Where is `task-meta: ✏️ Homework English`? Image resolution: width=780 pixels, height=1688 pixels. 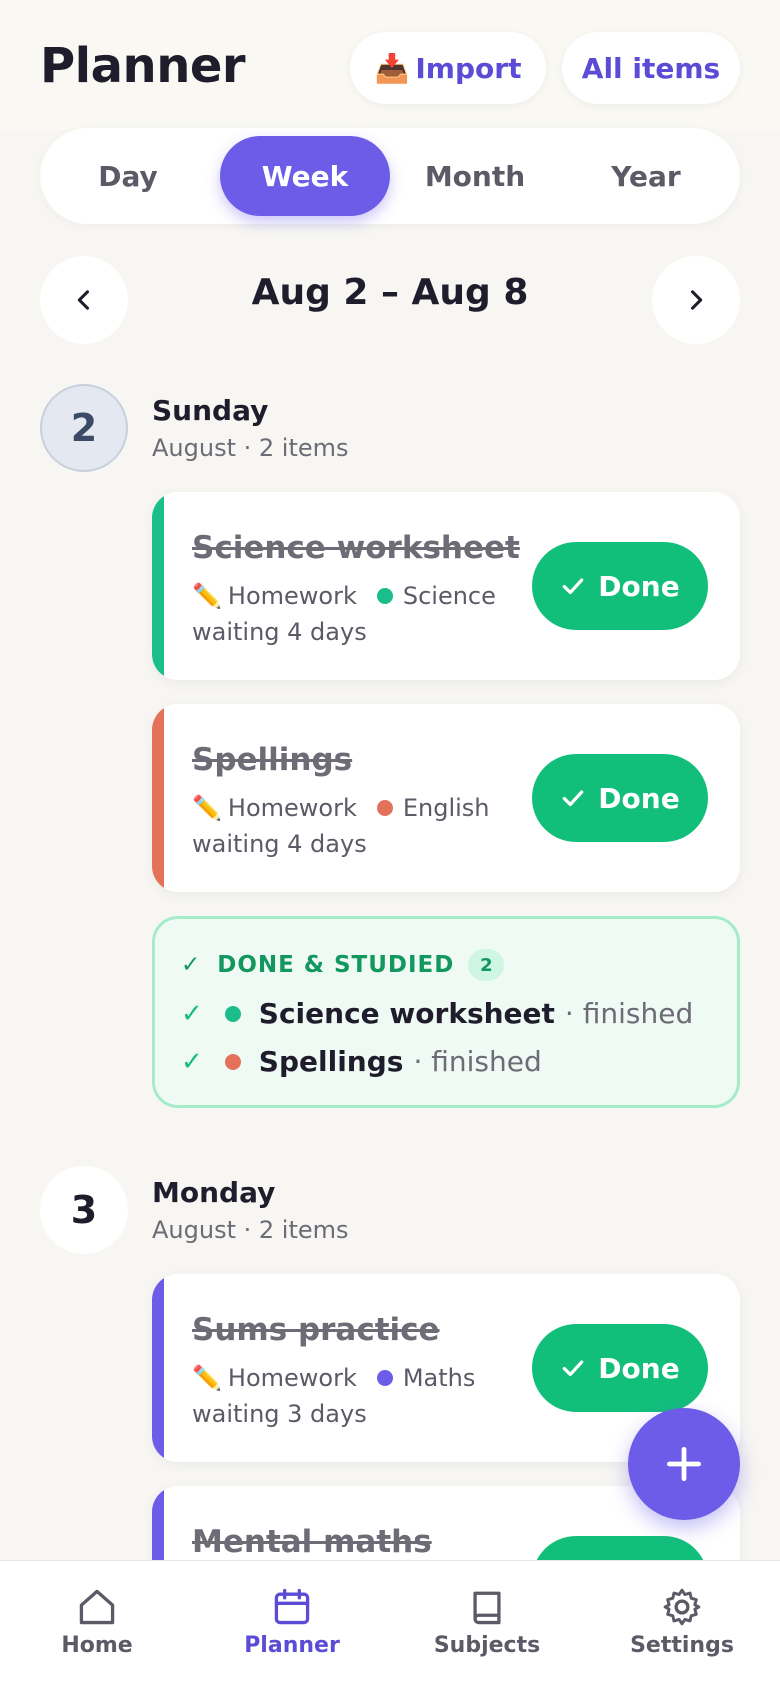
task-meta: ✏️ Homework English is located at coordinates (341, 808).